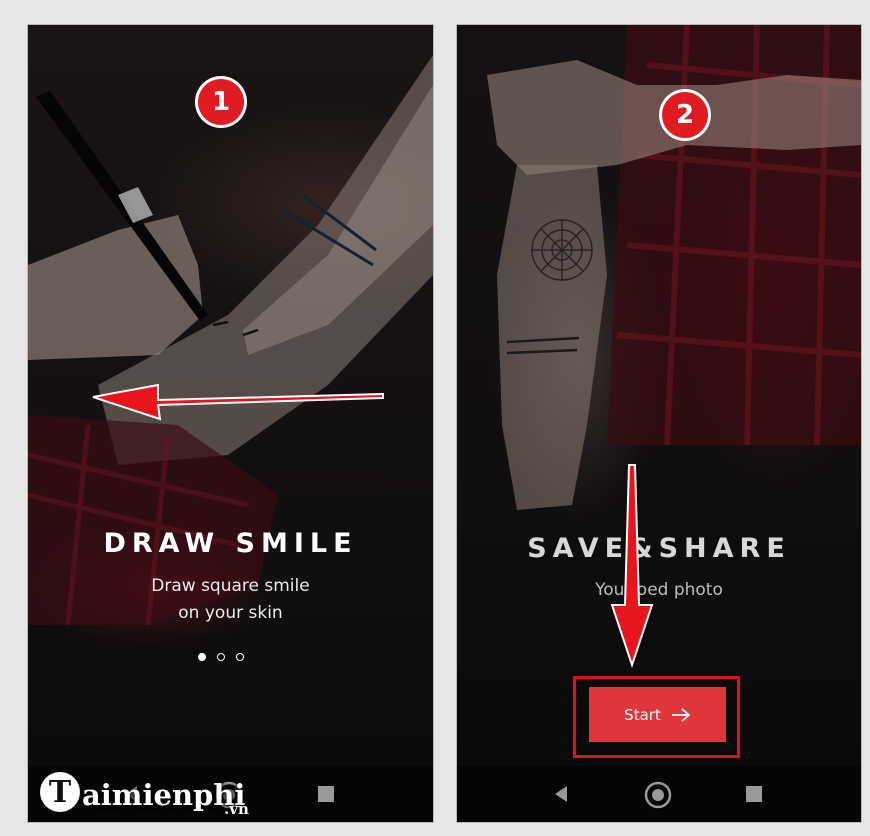  I want to click on android-nav-bar, so click(659, 794).